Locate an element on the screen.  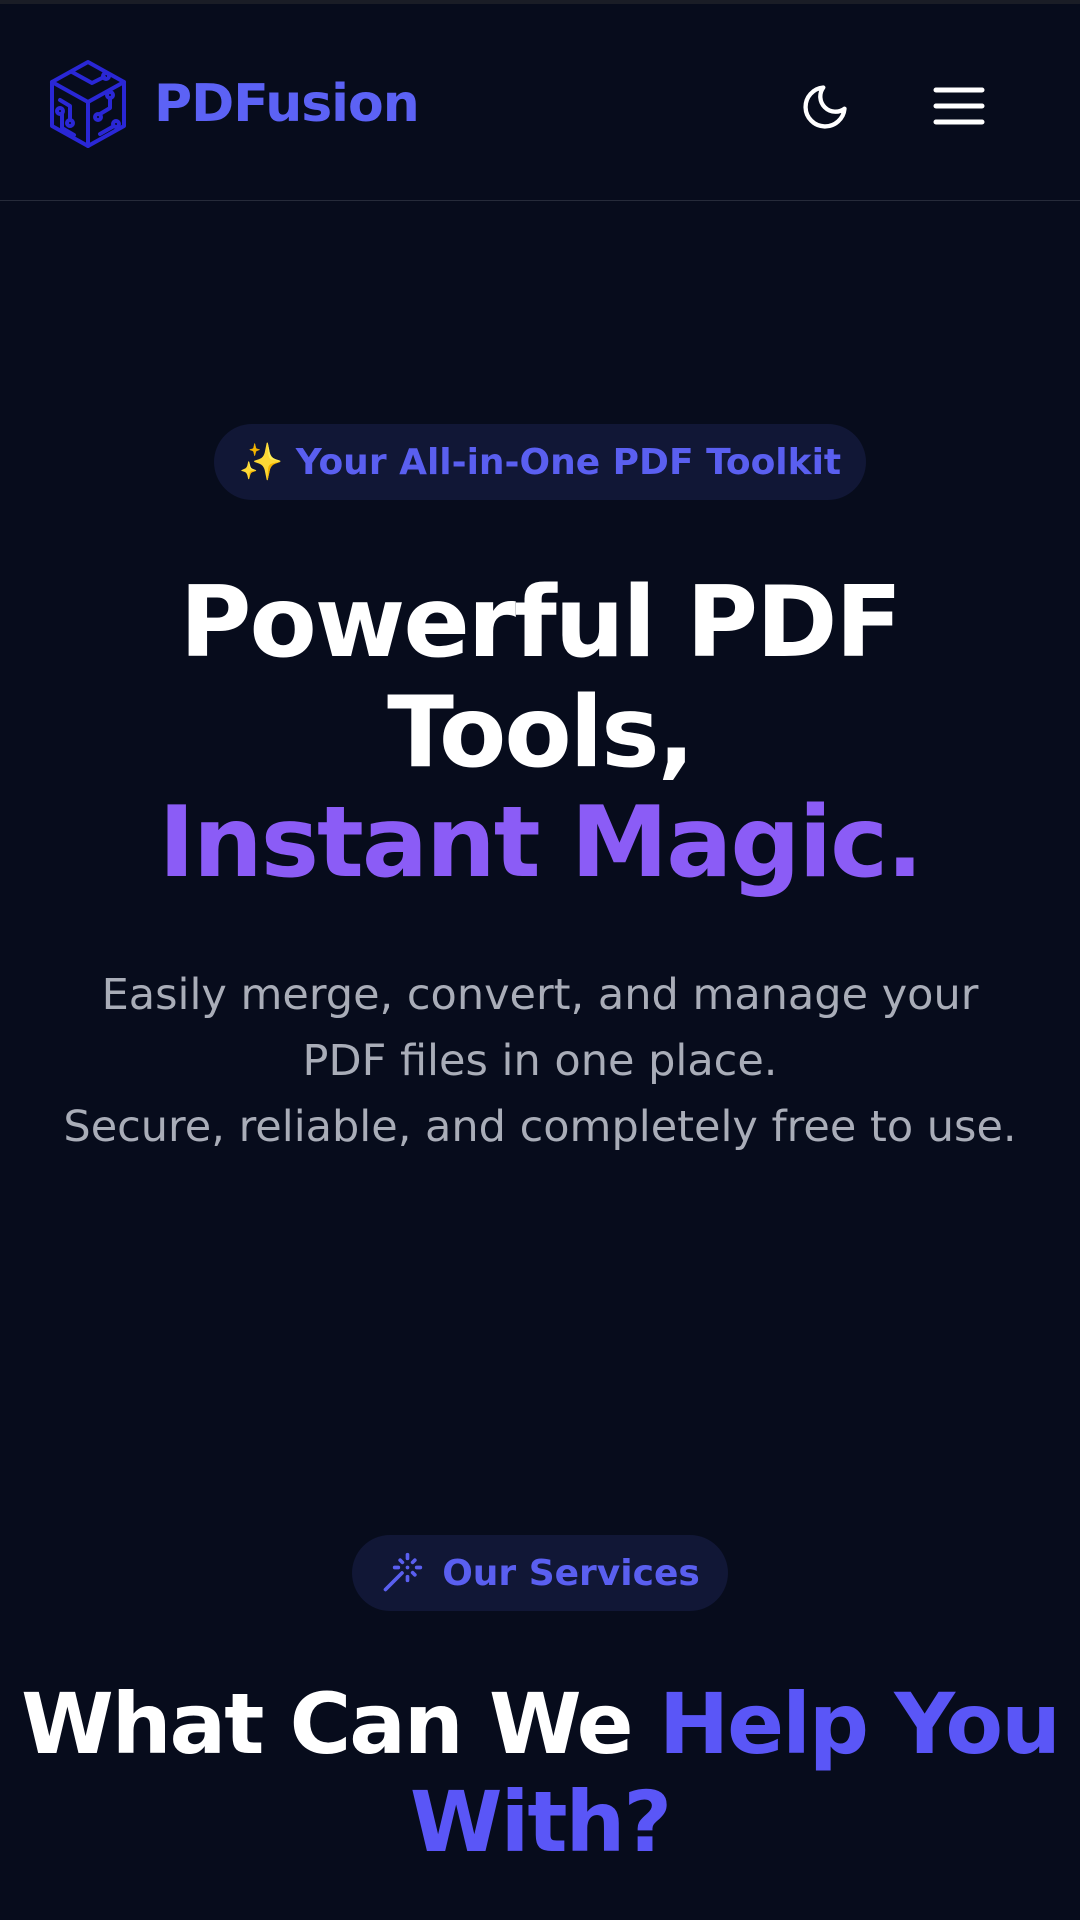
hero-badge-label: Your All-in-One PDF Toolkit is located at coordinates (568, 462).